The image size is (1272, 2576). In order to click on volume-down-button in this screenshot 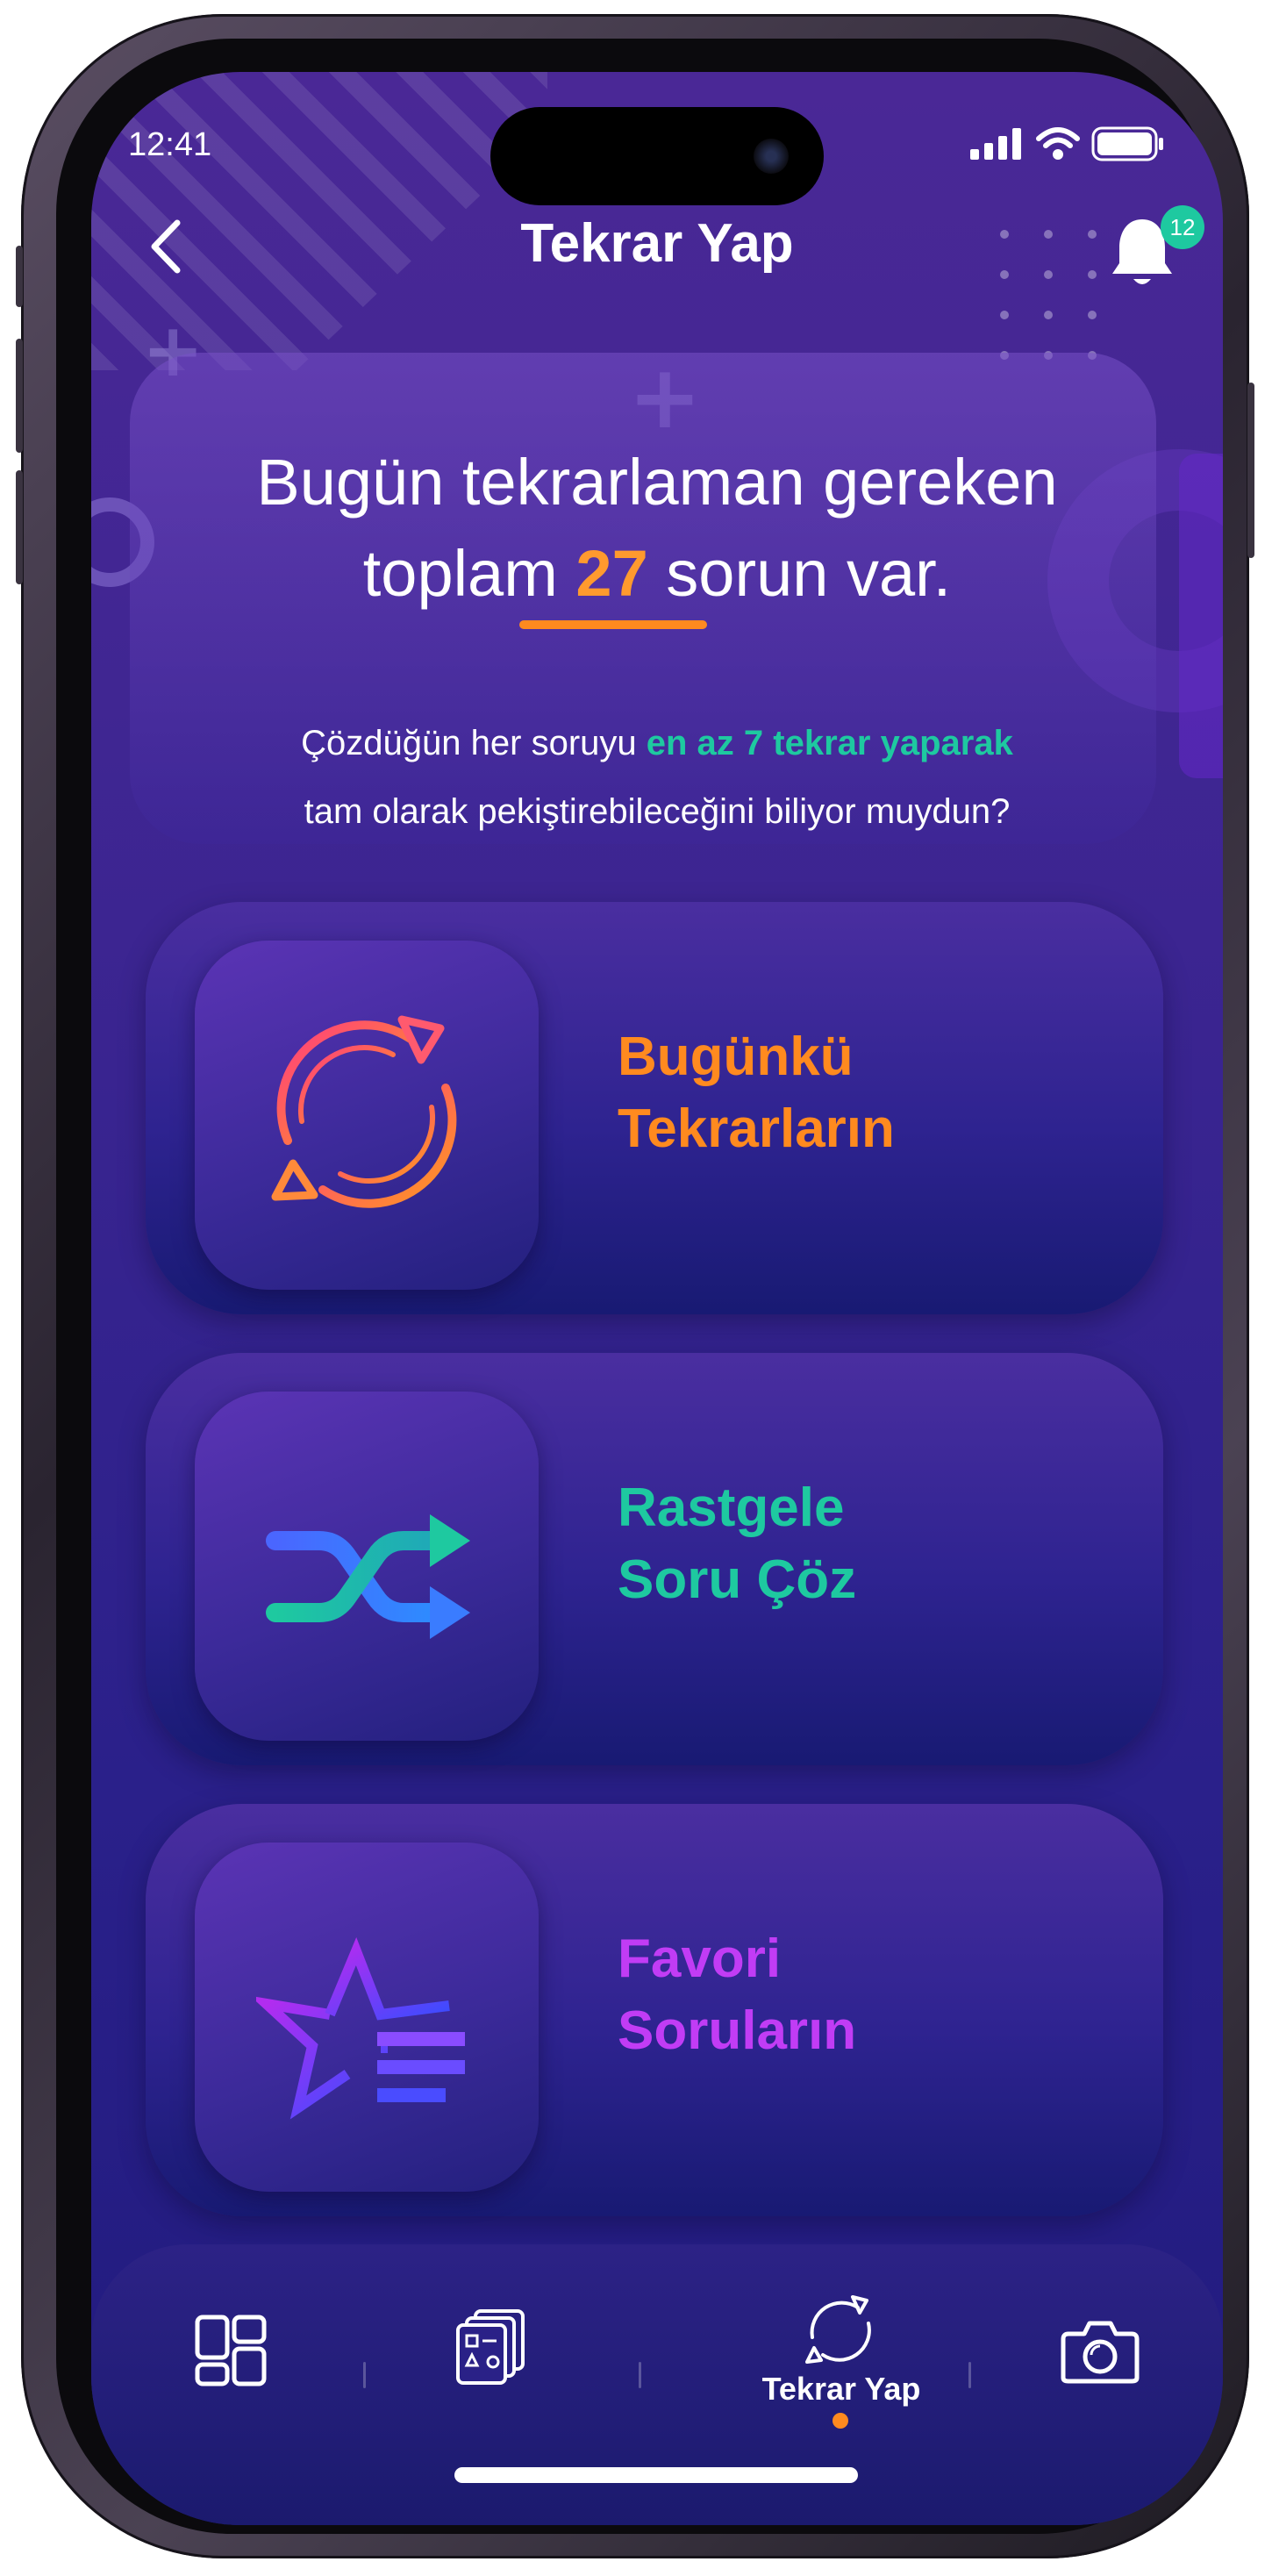, I will do `click(19, 527)`.